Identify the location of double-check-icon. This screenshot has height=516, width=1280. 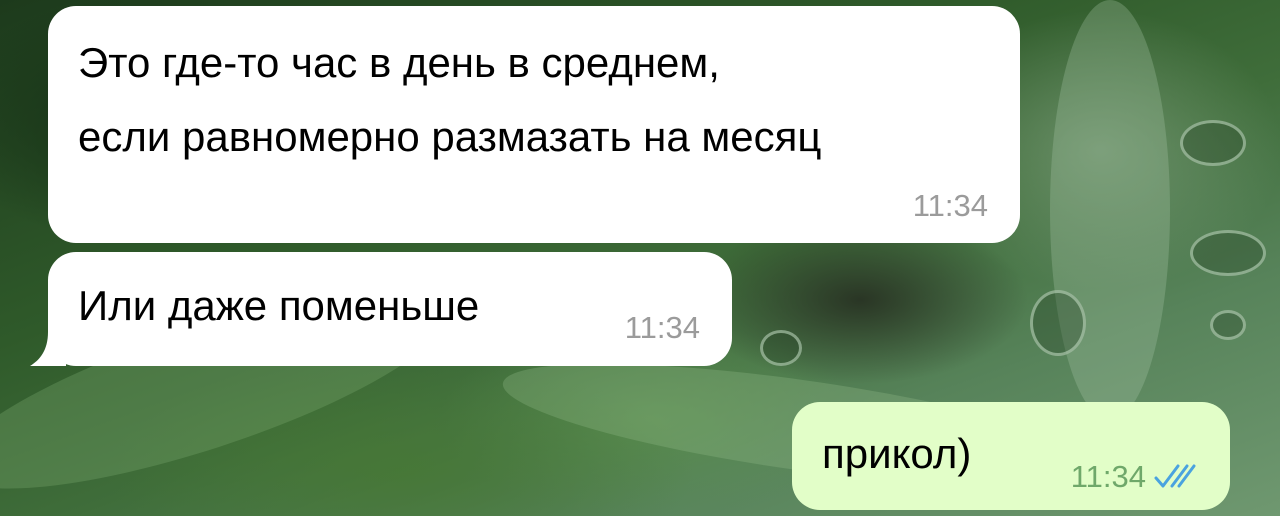
(1175, 476).